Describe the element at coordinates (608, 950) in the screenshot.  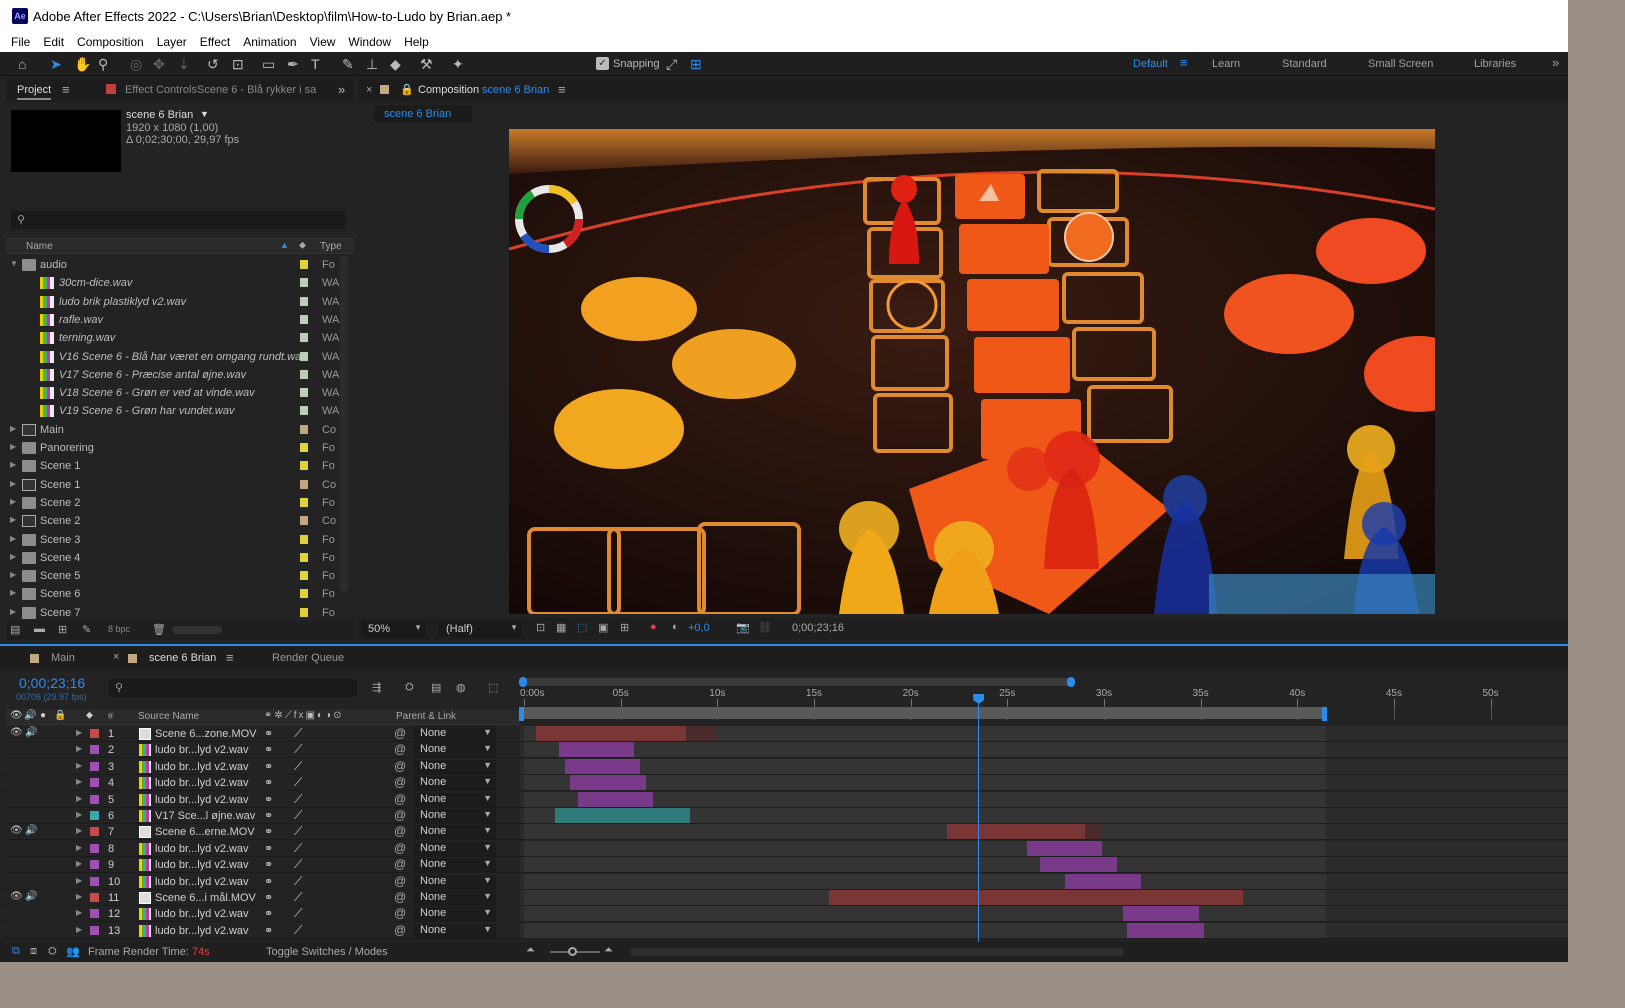
I see `zoom-in-icon: ⏶` at that location.